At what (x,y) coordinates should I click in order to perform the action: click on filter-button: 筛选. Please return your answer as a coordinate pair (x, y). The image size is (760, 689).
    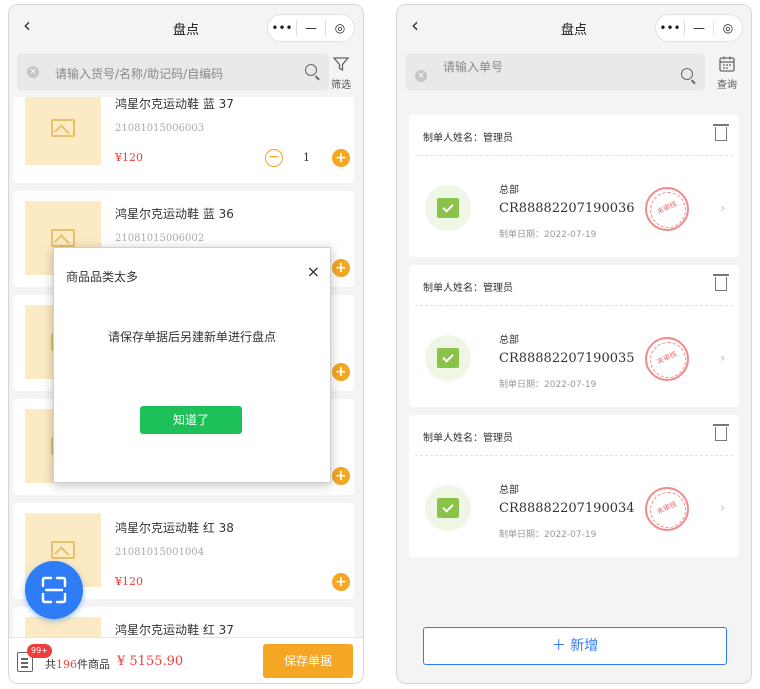
    Looking at the image, I should click on (341, 73).